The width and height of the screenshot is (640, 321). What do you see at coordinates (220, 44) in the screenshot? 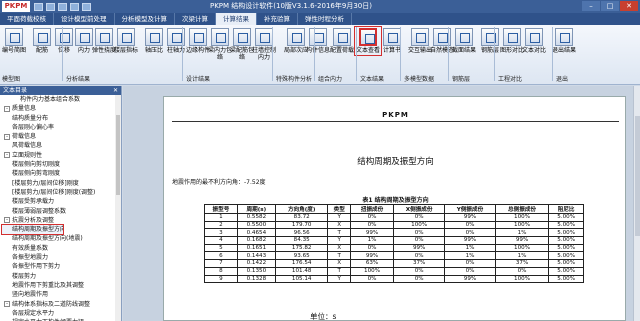
I see `ribbon-button-10: 梁内力包络` at bounding box center [220, 44].